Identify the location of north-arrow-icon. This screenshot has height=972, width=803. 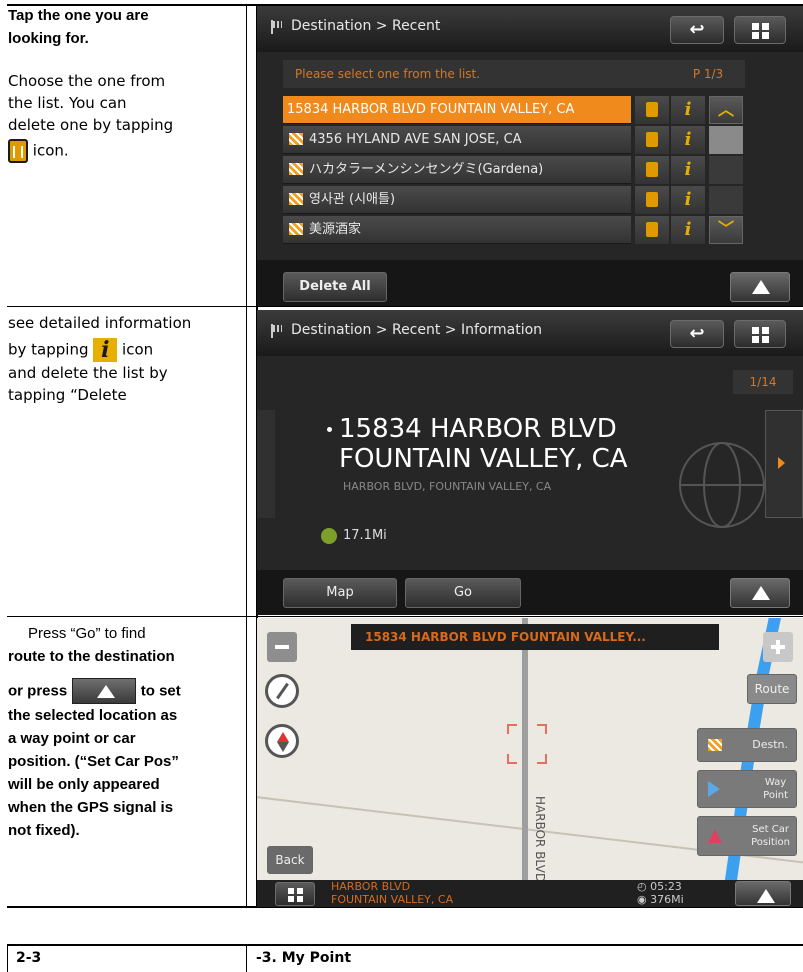
(282, 741).